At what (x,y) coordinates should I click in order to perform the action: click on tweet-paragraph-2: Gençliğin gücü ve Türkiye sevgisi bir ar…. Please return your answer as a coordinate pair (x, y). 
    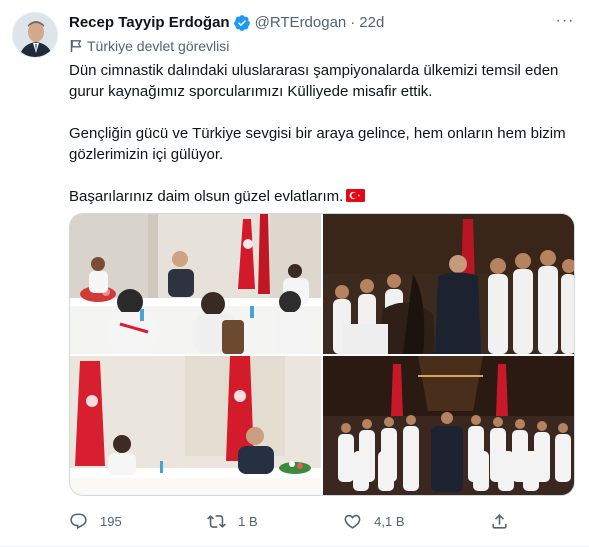
    Looking at the image, I should click on (317, 144).